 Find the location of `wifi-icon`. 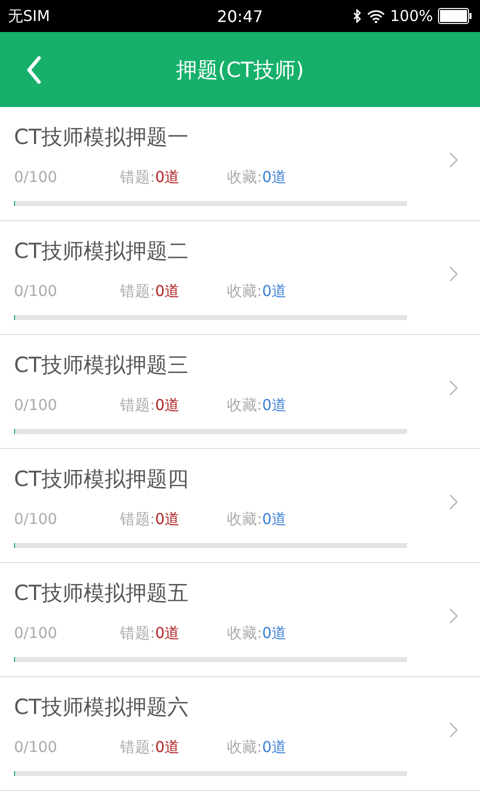

wifi-icon is located at coordinates (376, 16).